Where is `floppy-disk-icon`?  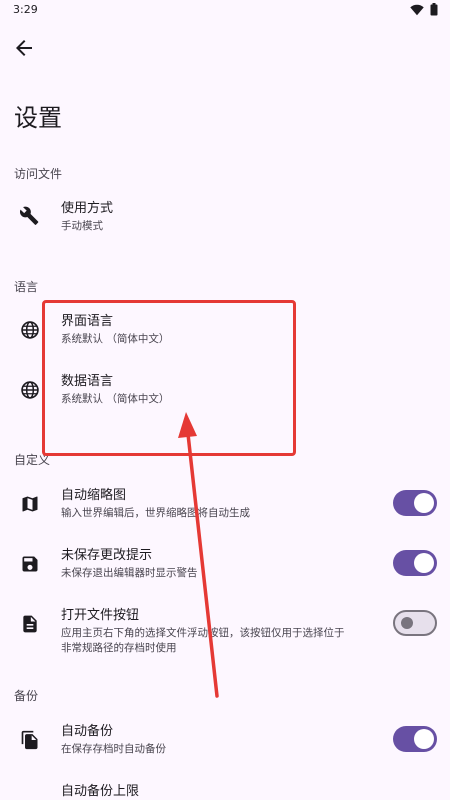
floppy-disk-icon is located at coordinates (30, 564).